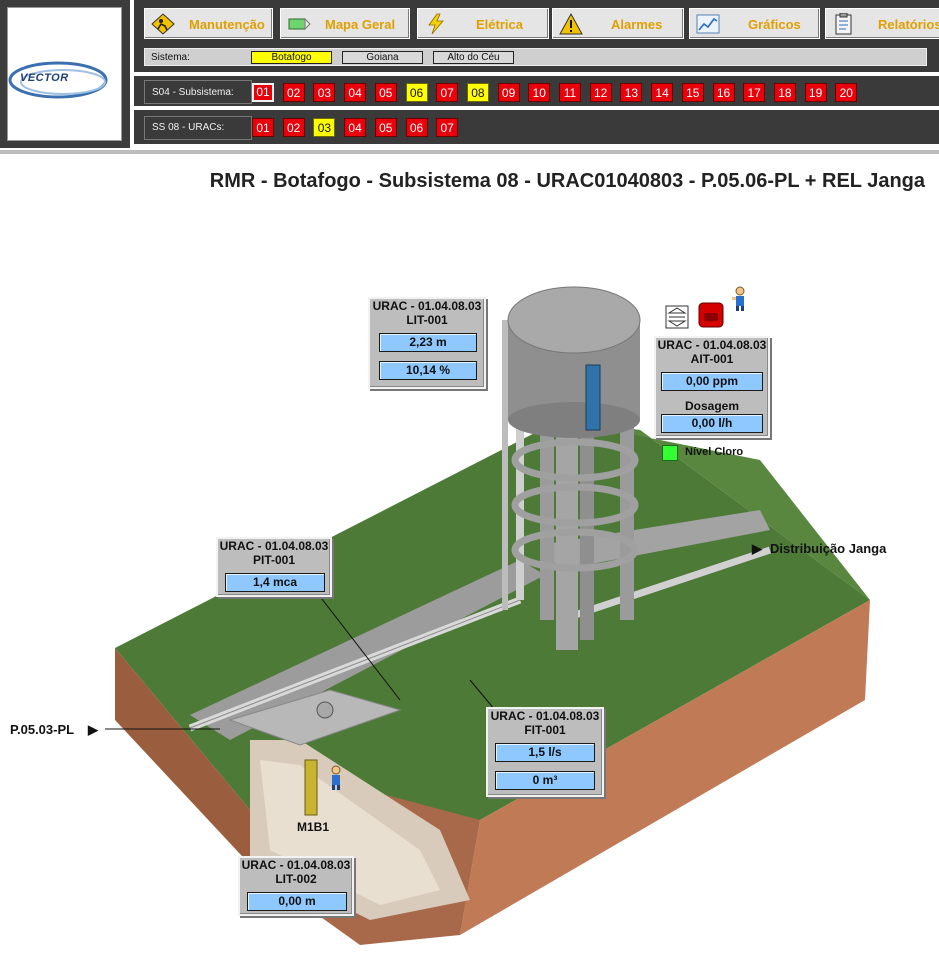 This screenshot has width=939, height=967. Describe the element at coordinates (712, 406) in the screenshot. I see `ait001-dosagem-label: Dosagem` at that location.